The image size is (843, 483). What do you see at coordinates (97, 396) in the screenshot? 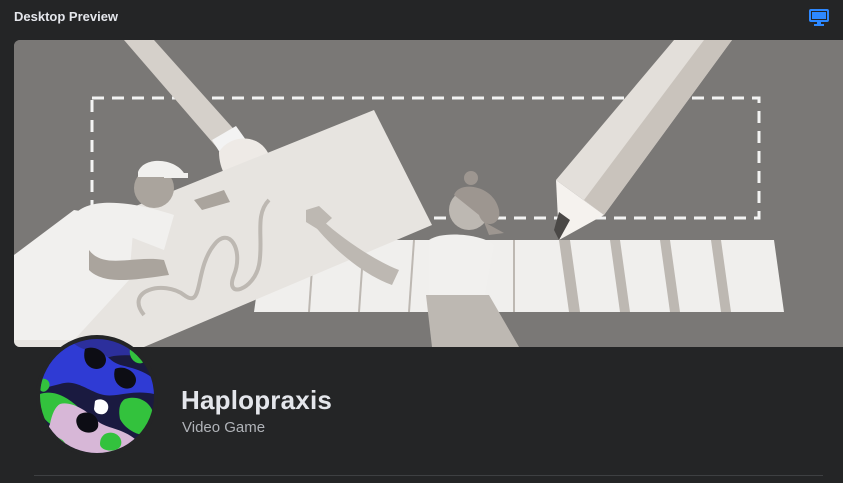
I see `profile-avatar` at bounding box center [97, 396].